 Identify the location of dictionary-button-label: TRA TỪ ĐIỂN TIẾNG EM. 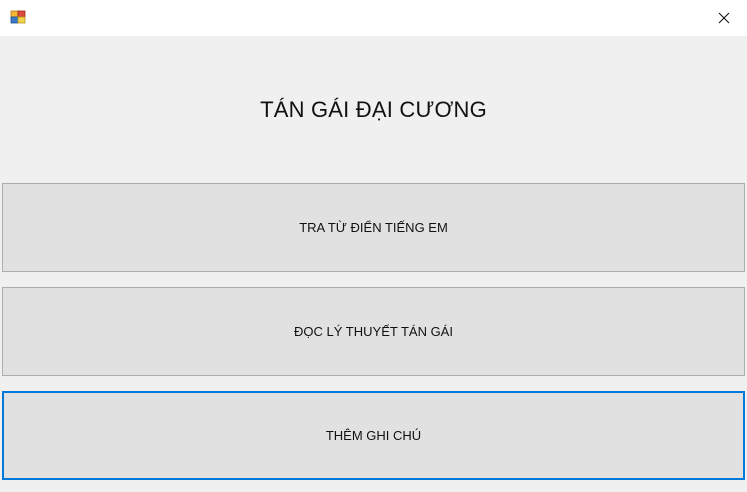
(373, 227).